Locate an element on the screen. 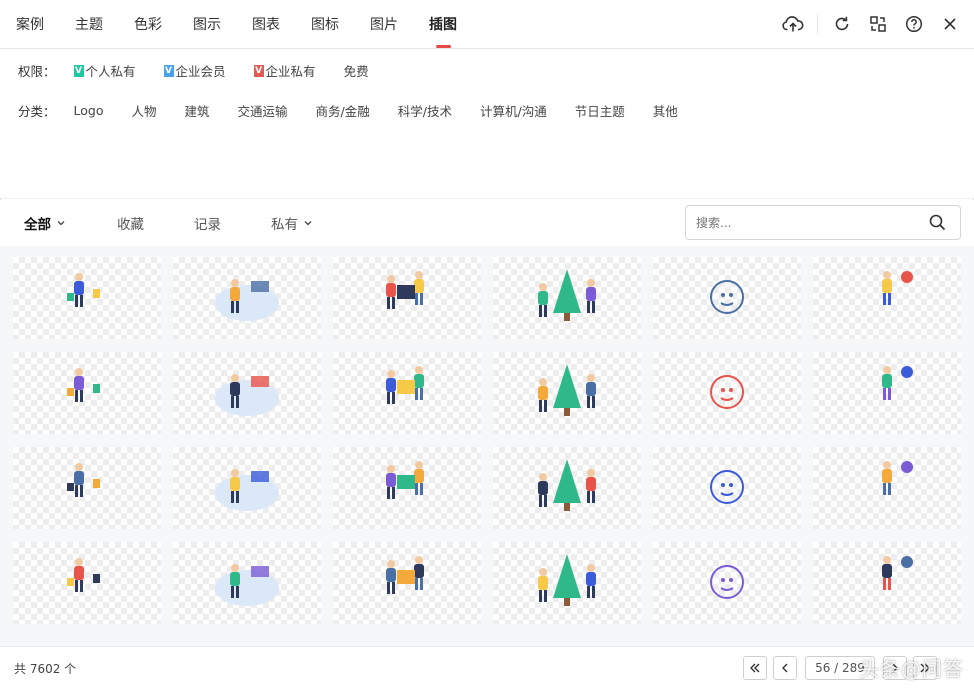 The height and width of the screenshot is (688, 974). permission-option: V 企业会员 is located at coordinates (194, 70).